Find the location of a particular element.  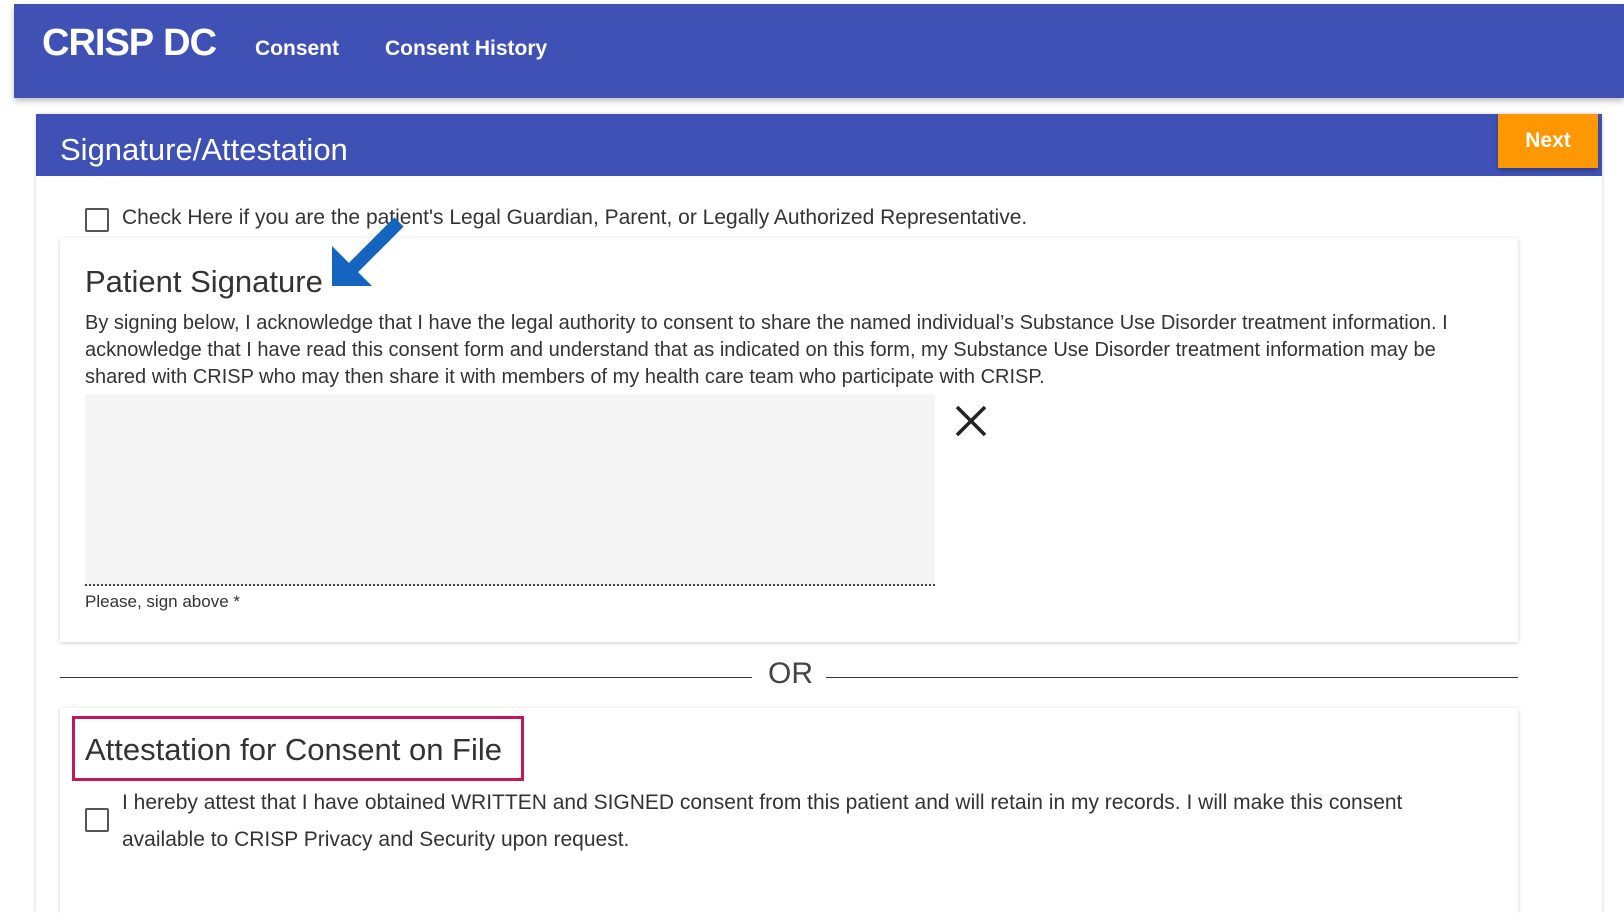

crisp-dc-logo: CRISP DC is located at coordinates (129, 43).